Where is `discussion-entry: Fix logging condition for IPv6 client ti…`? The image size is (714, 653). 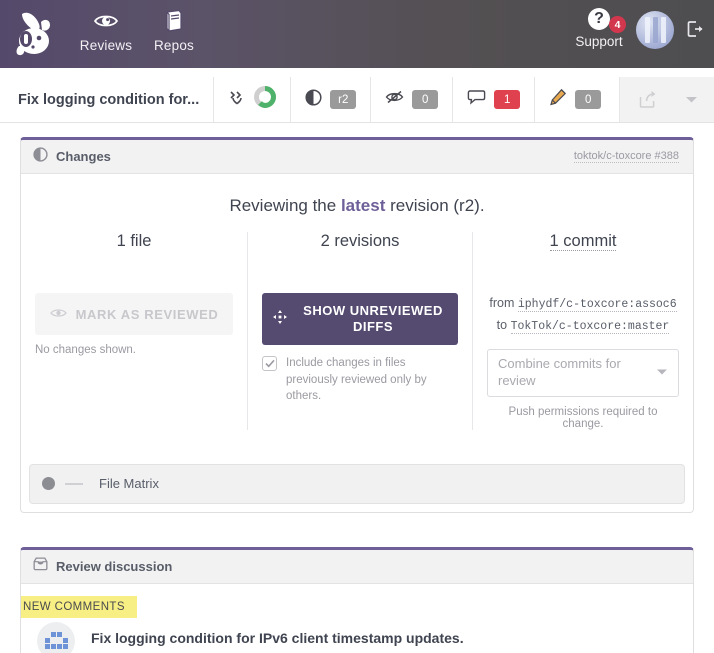 discussion-entry: Fix logging condition for IPv6 client ti… is located at coordinates (357, 637).